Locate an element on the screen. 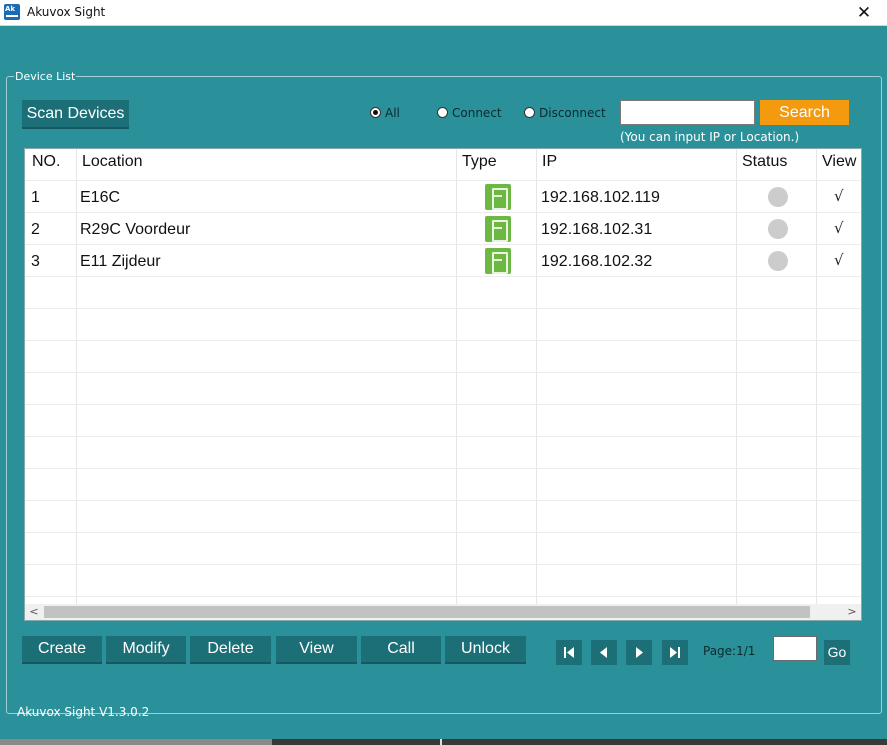  first-page-icon is located at coordinates (569, 652).